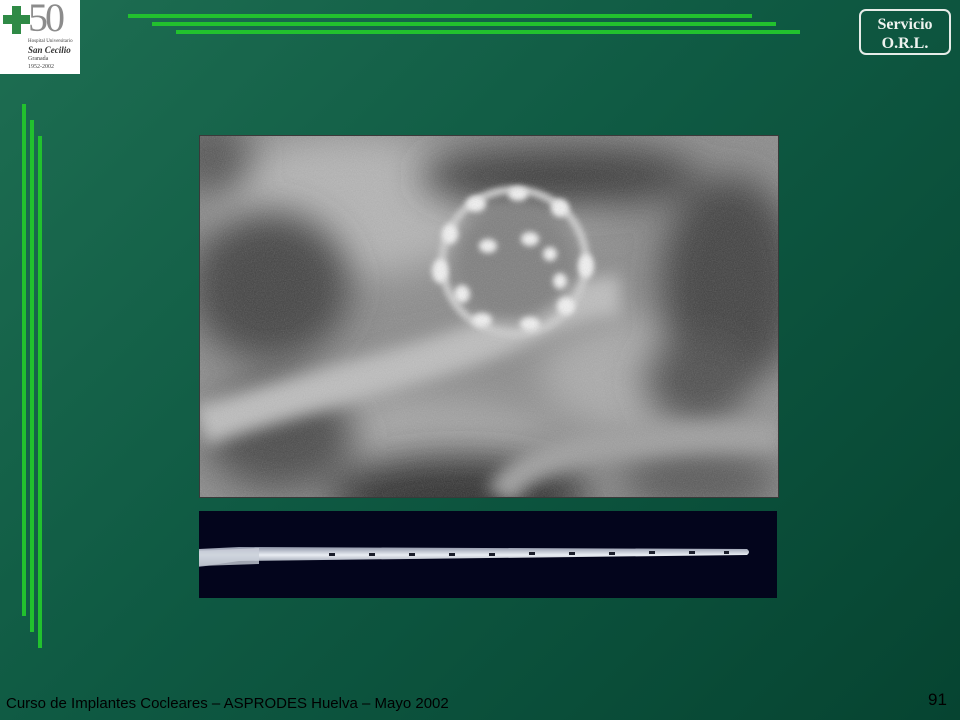 The image size is (960, 720). Describe the element at coordinates (905, 24) in the screenshot. I see `badge-line-1: Servicio` at that location.